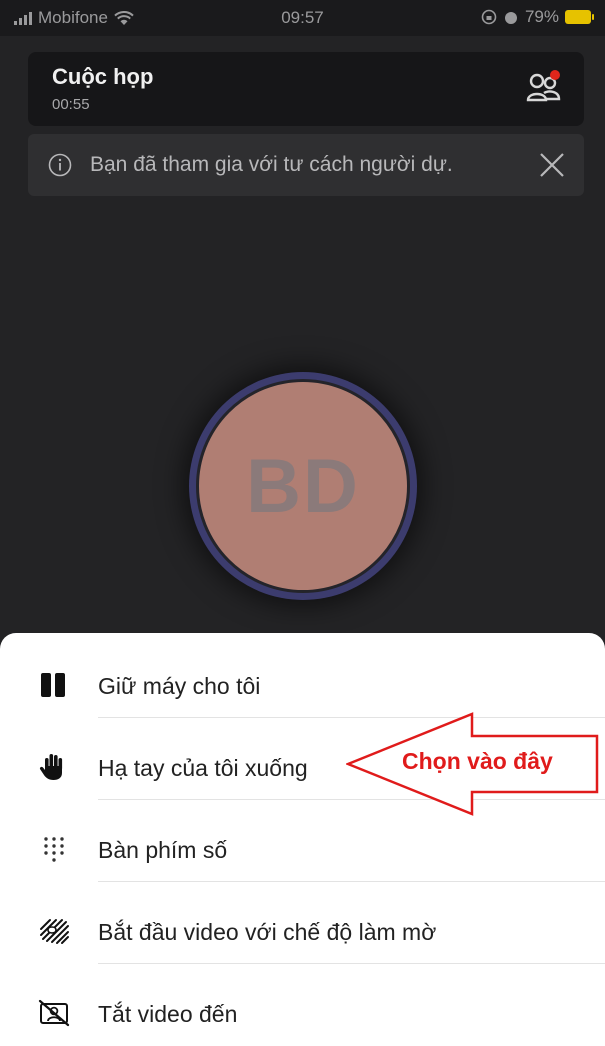  I want to click on raised-hand-icon, so click(51, 767).